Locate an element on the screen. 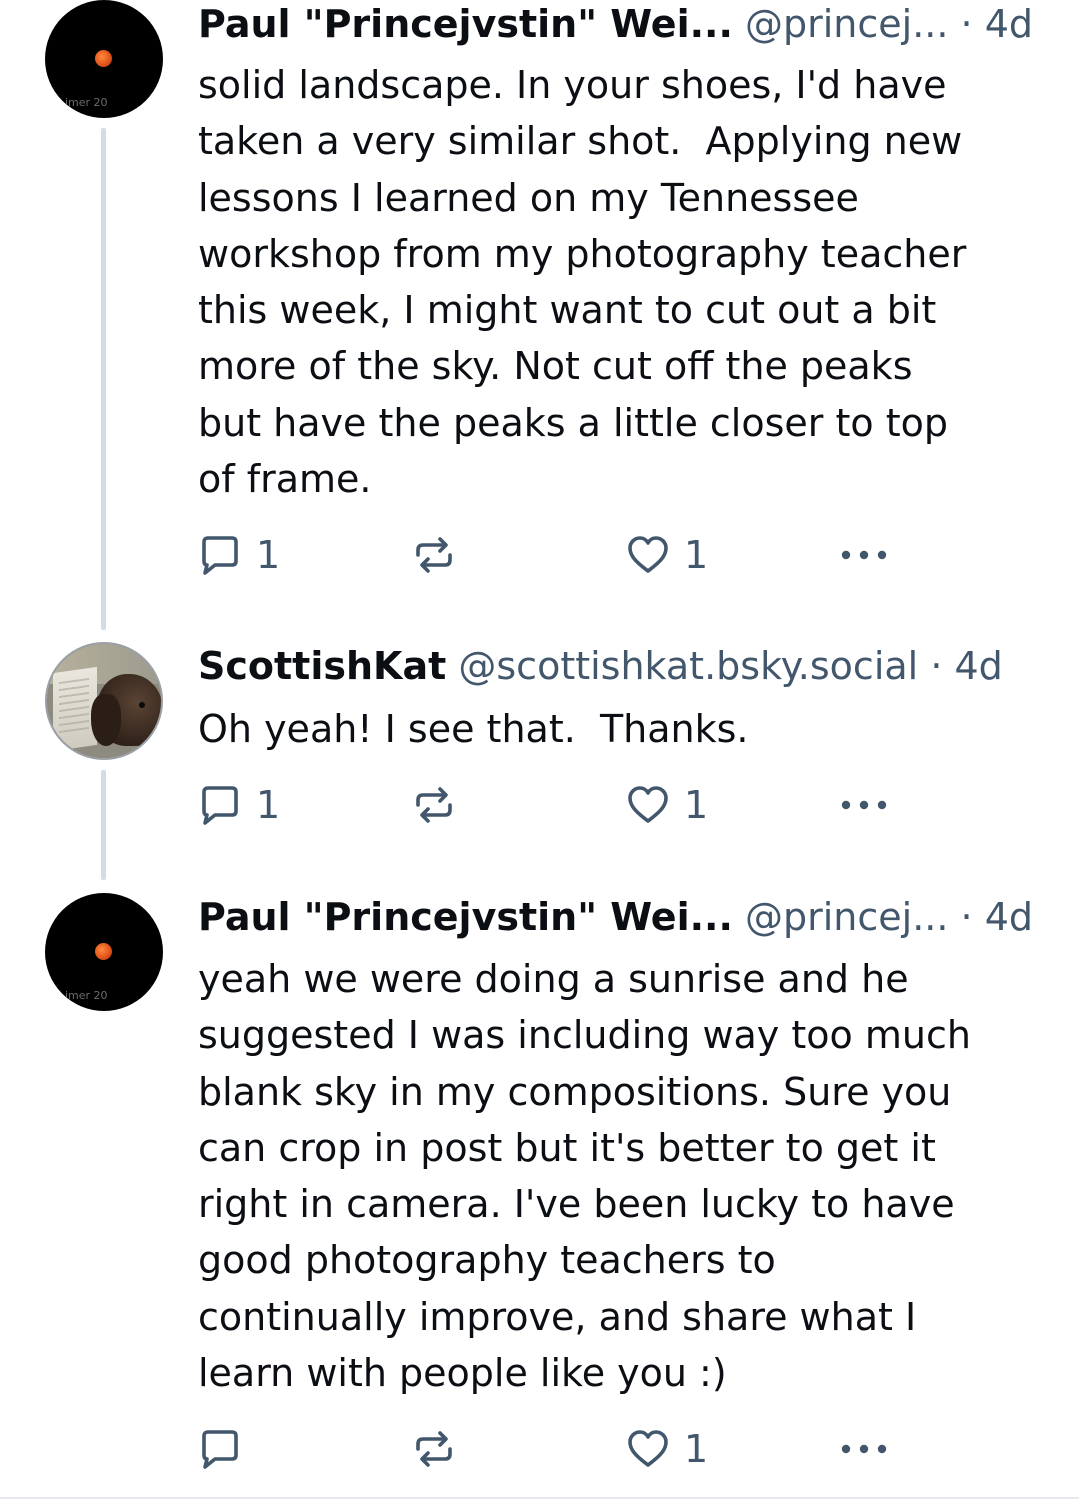 This screenshot has width=1079, height=1510. avatar-dog-eye is located at coordinates (142, 705).